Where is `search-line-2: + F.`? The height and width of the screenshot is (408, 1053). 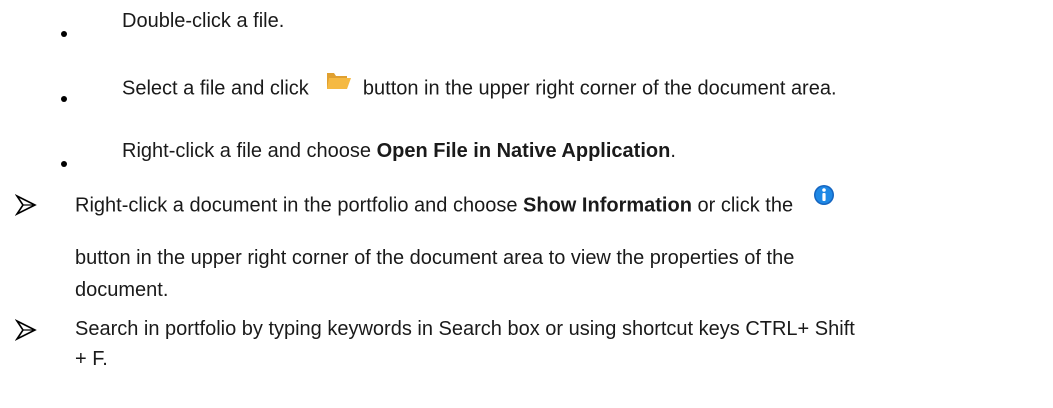
search-line-2: + F. is located at coordinates (91, 359).